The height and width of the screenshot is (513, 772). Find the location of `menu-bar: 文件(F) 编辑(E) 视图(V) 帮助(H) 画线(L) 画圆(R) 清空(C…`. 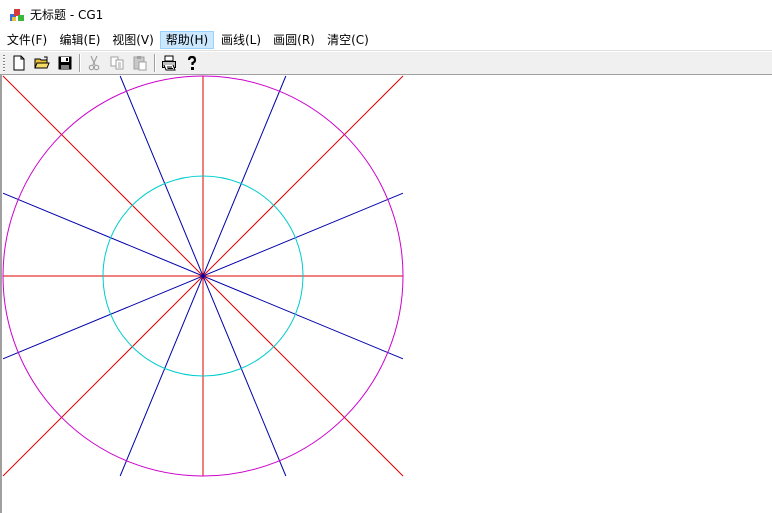

menu-bar: 文件(F) 编辑(E) 视图(V) 帮助(H) 画线(L) 画圆(R) 清空(C… is located at coordinates (386, 40).